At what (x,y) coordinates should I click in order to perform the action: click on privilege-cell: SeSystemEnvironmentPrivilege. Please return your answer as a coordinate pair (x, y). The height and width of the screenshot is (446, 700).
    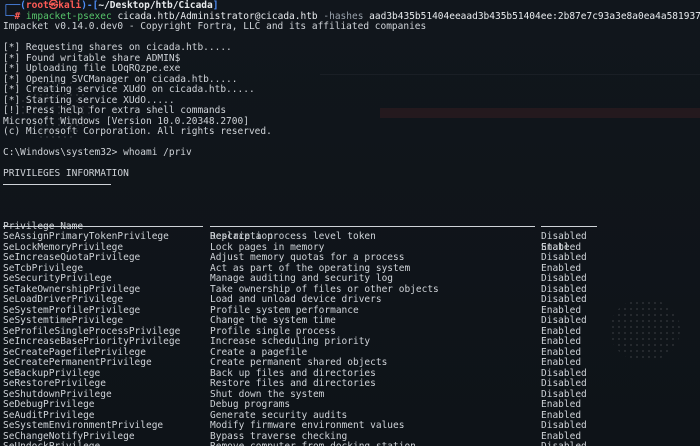
    Looking at the image, I should click on (83, 425).